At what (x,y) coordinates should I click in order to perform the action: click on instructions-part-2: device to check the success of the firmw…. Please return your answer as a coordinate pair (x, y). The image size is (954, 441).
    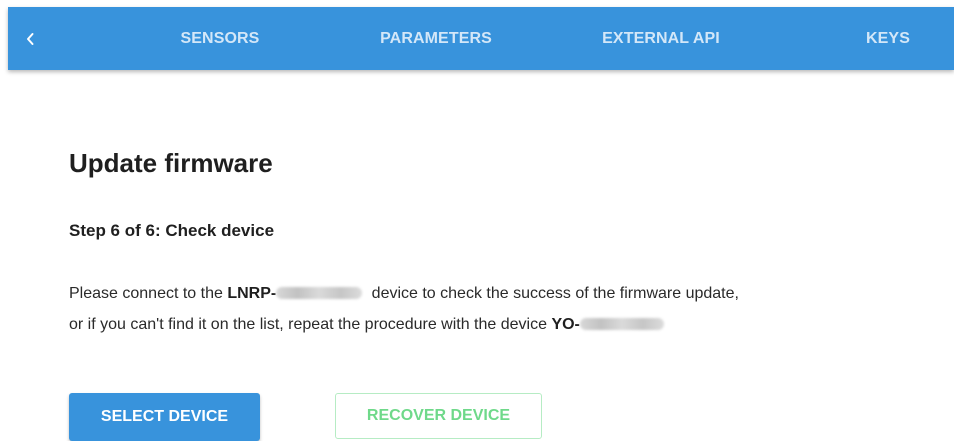
    Looking at the image, I should click on (553, 293).